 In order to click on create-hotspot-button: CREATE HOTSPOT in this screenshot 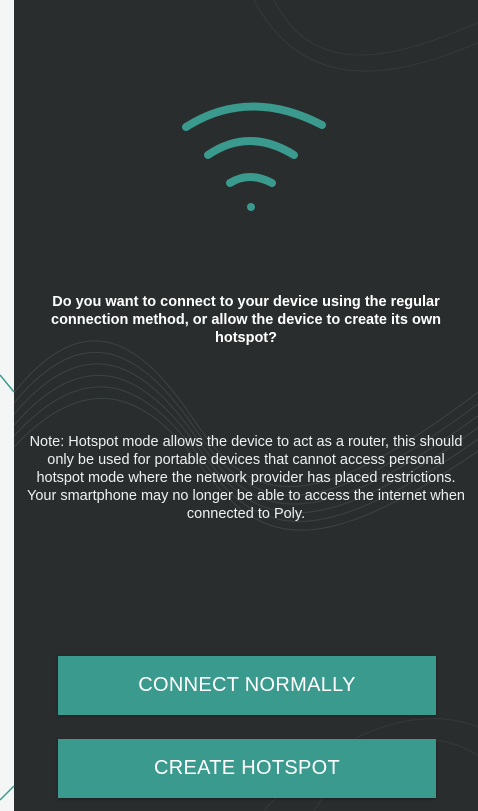, I will do `click(247, 768)`.